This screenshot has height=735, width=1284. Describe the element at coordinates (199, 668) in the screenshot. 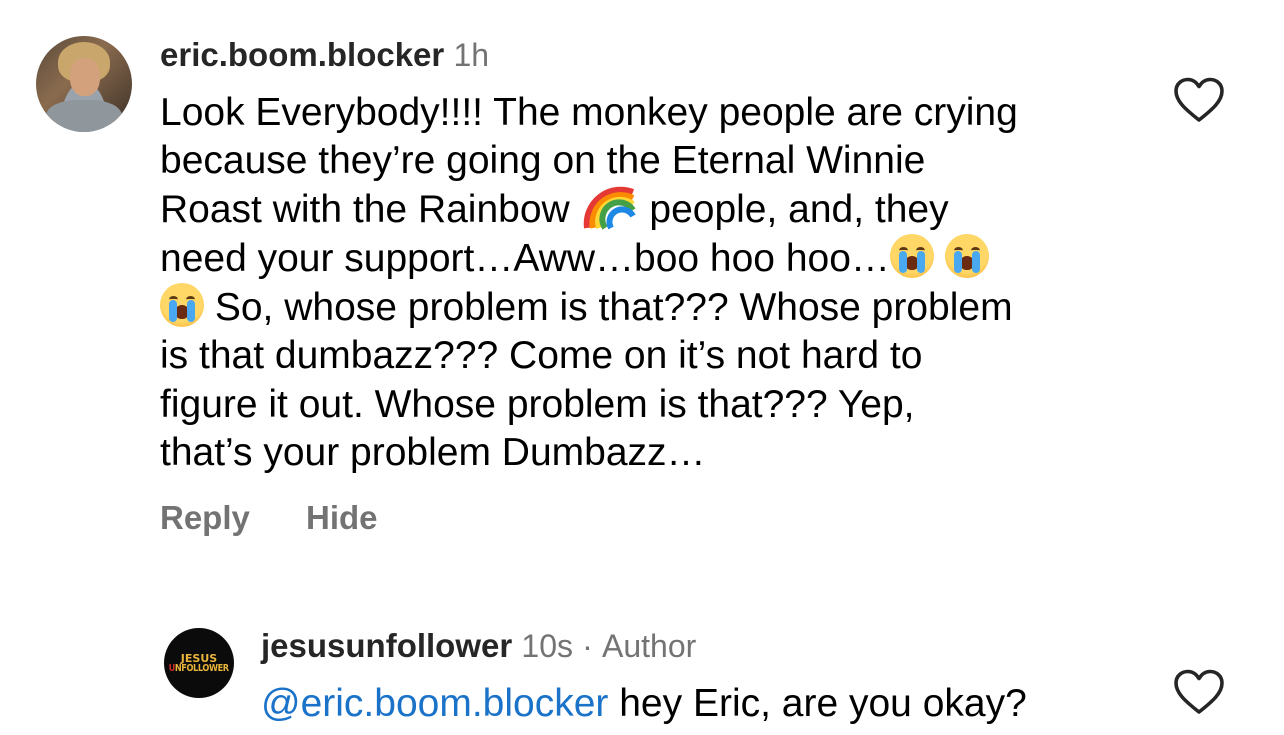

I see `logo-text-bottom: UNFOLLOWER` at that location.